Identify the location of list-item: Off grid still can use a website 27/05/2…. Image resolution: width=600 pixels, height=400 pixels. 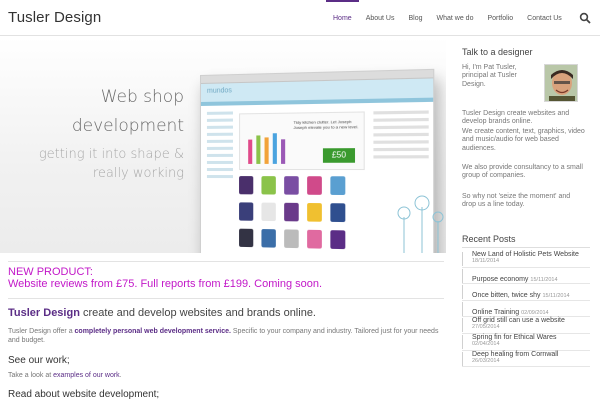
(526, 325).